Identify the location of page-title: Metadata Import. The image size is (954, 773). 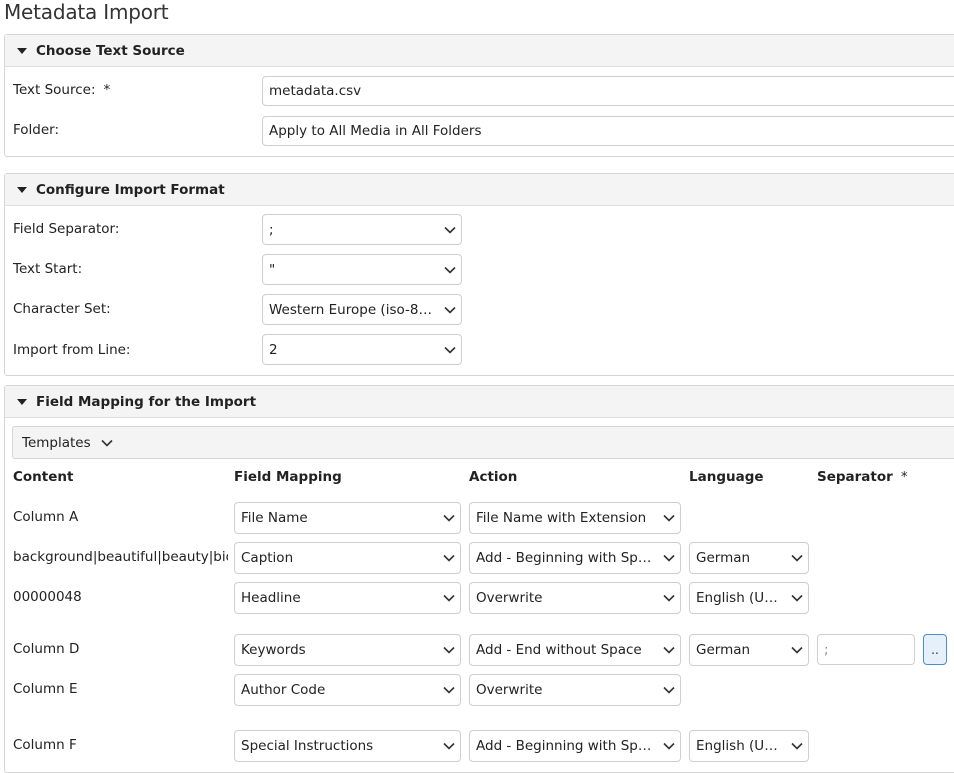
(86, 12).